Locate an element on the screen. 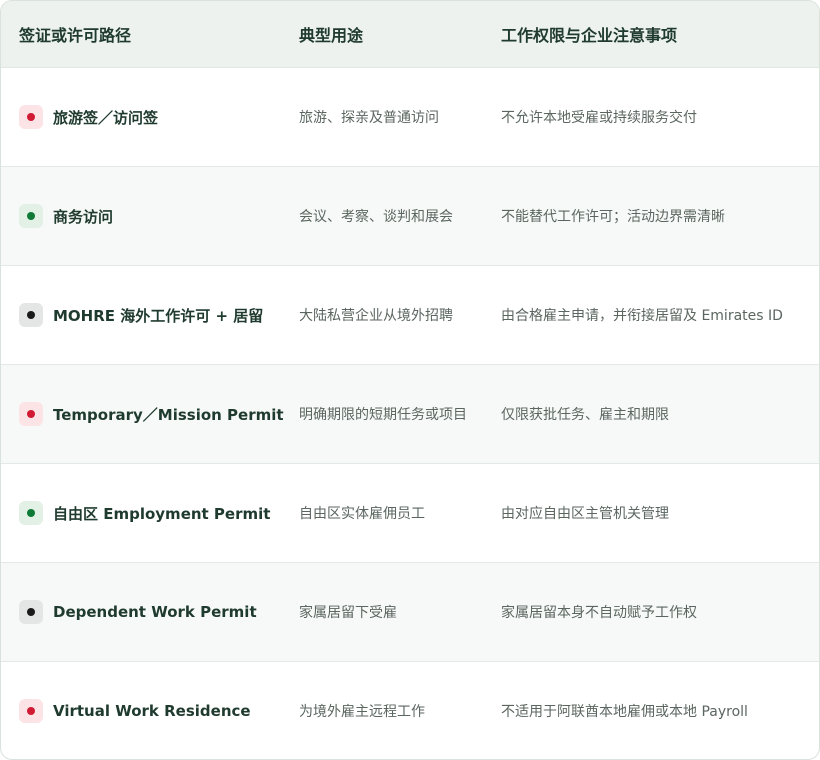 Image resolution: width=820 pixels, height=760 pixels. route-use: 旅游、探亲及普通访问 is located at coordinates (369, 118).